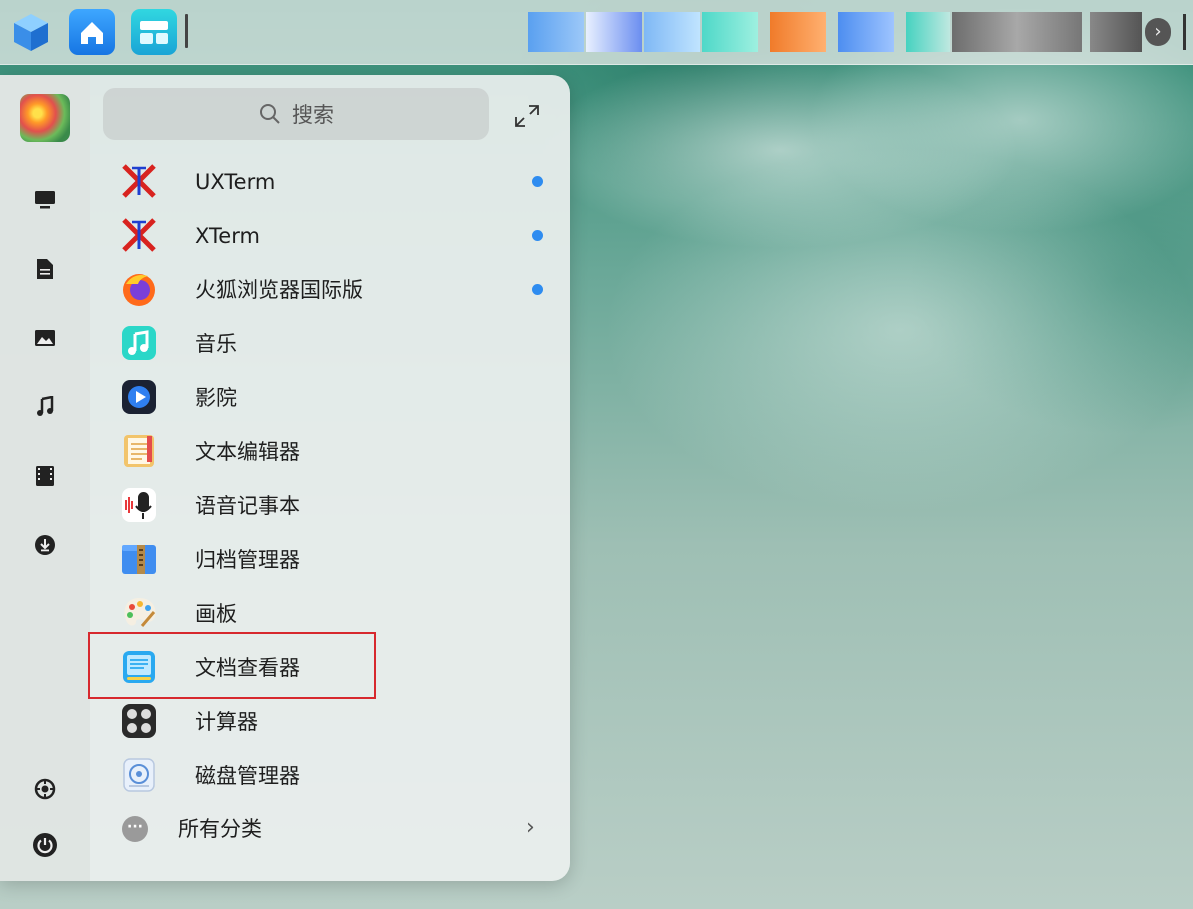 The width and height of the screenshot is (1193, 909). What do you see at coordinates (279, 290) in the screenshot?
I see `app-label: 火狐浏览器国际版` at bounding box center [279, 290].